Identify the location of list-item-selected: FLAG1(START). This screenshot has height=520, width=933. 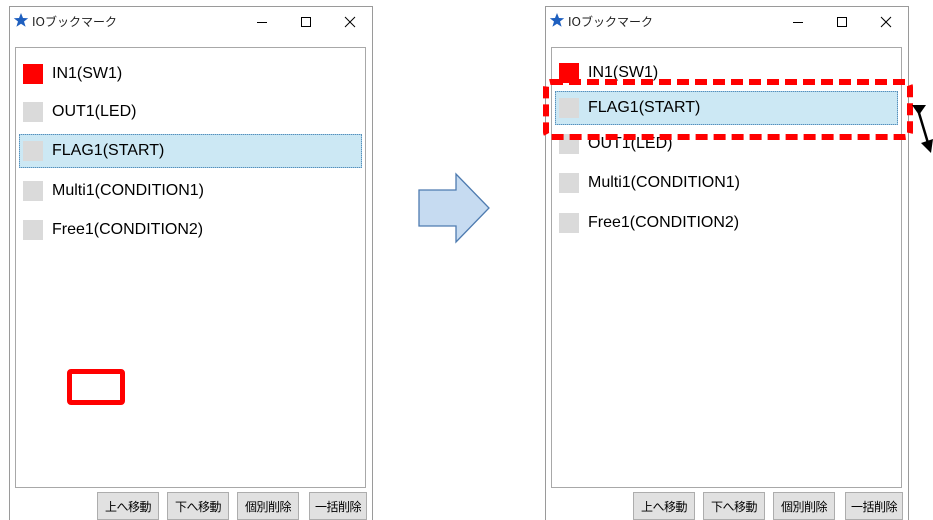
(190, 151).